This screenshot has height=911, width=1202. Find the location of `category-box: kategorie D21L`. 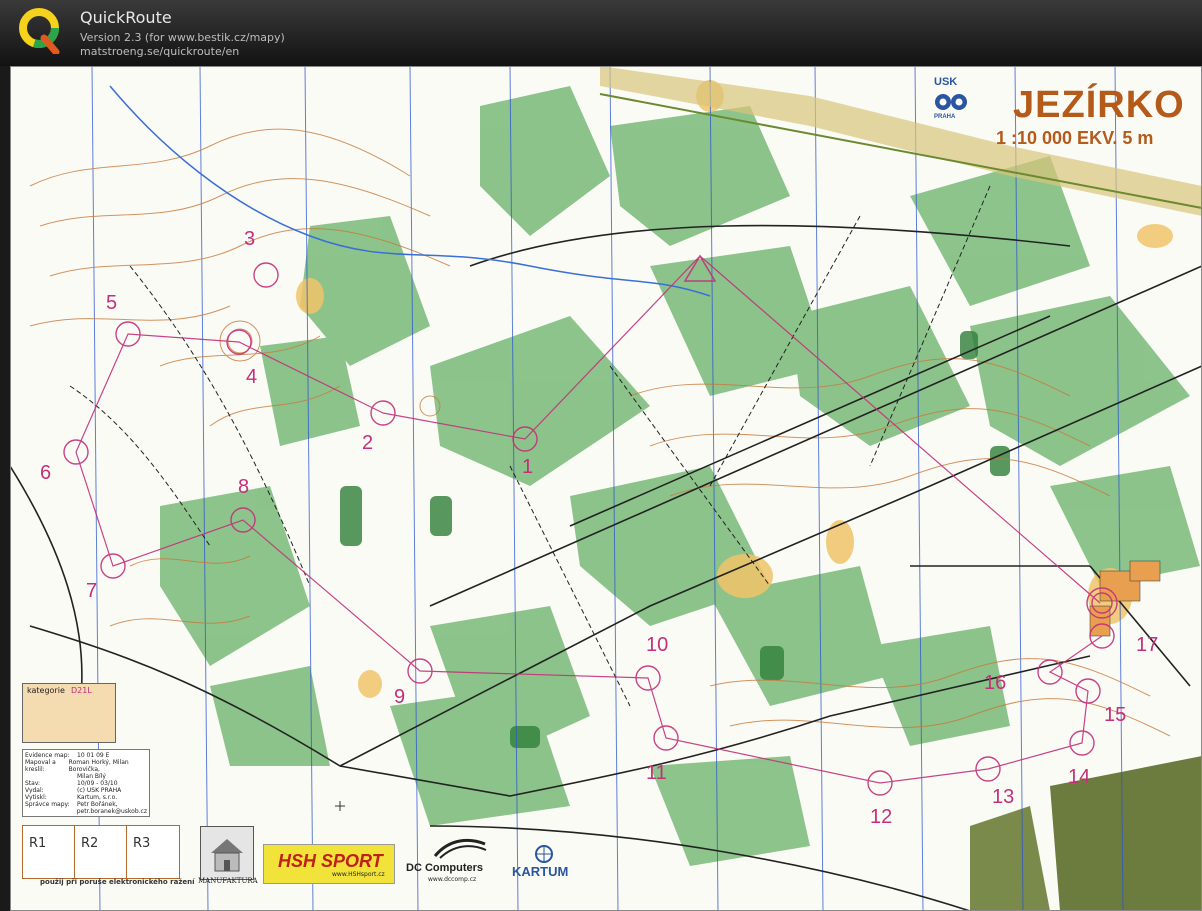

category-box: kategorie D21L is located at coordinates (69, 713).